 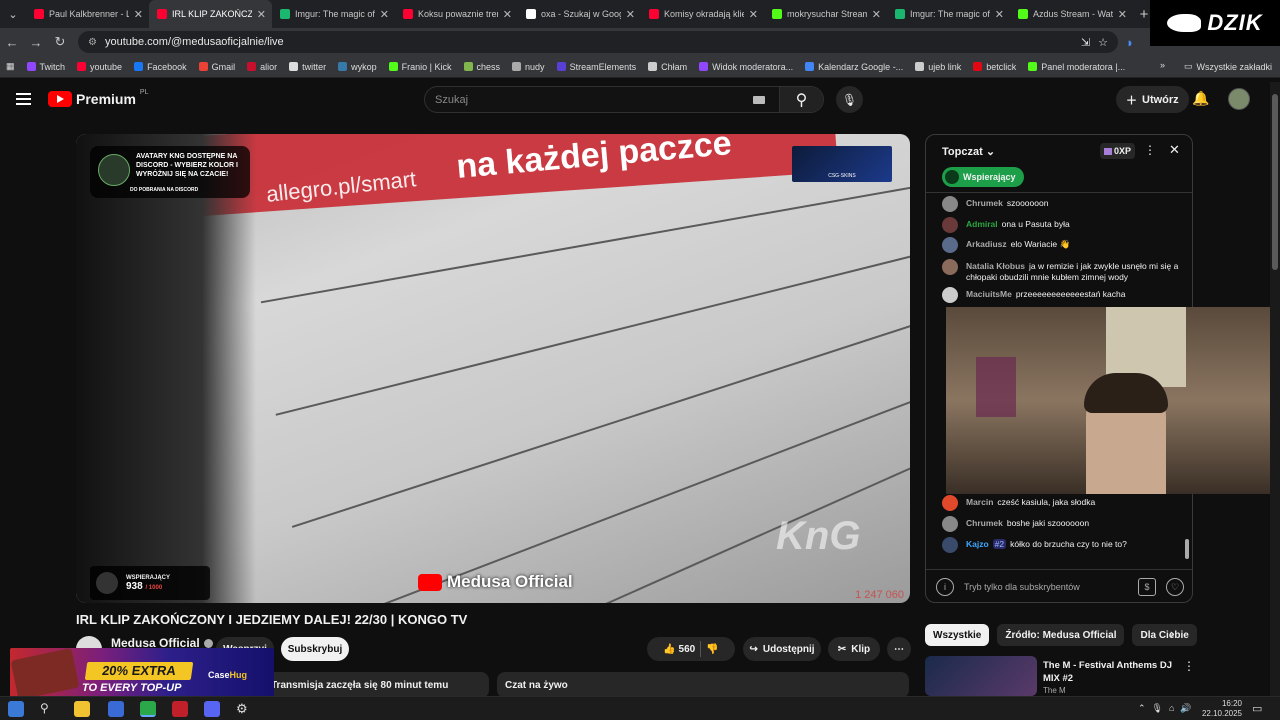 I want to click on url-field: ⚙ youtube.com/@medusaoficjalnie/live ⇲ ☆, so click(x=598, y=42).